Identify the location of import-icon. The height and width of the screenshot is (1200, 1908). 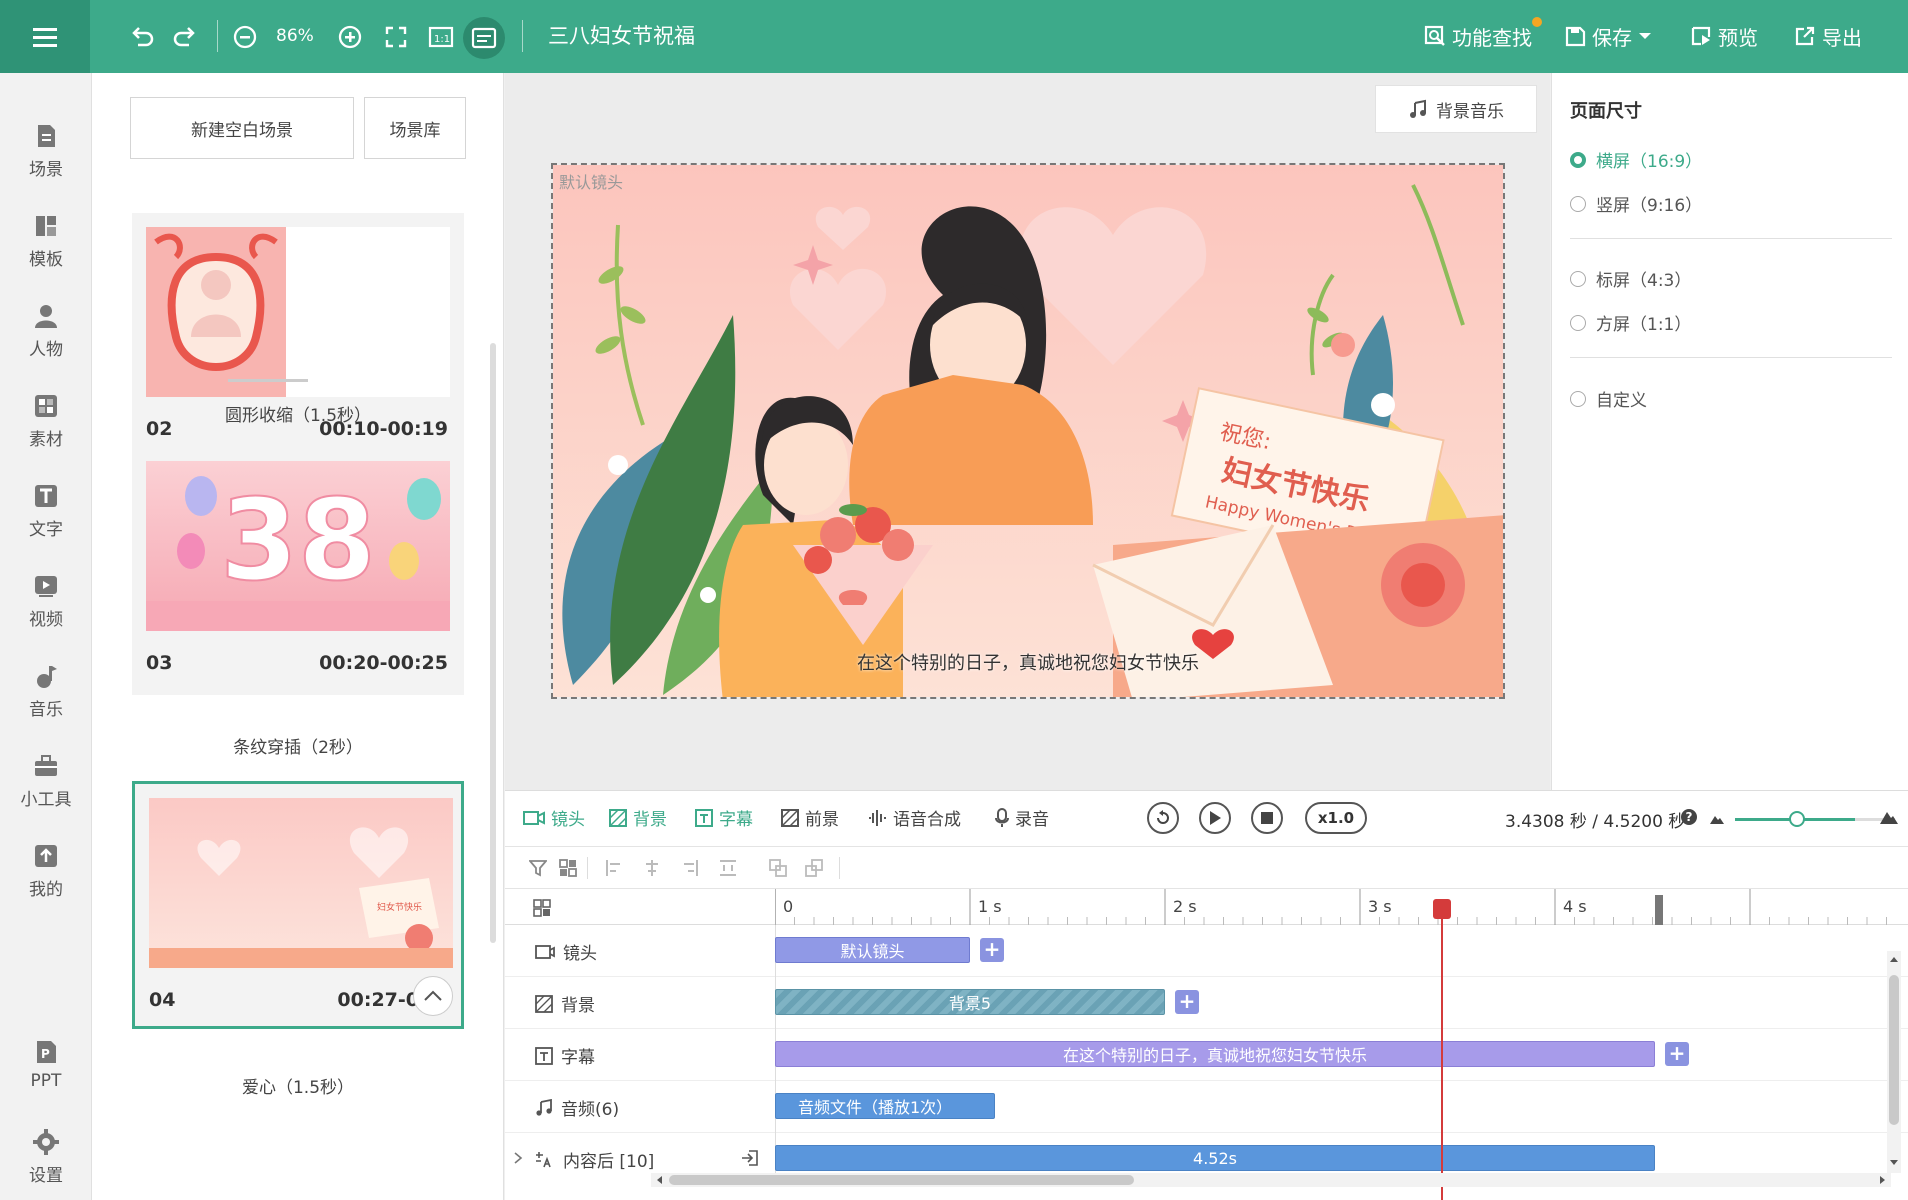
(750, 1158).